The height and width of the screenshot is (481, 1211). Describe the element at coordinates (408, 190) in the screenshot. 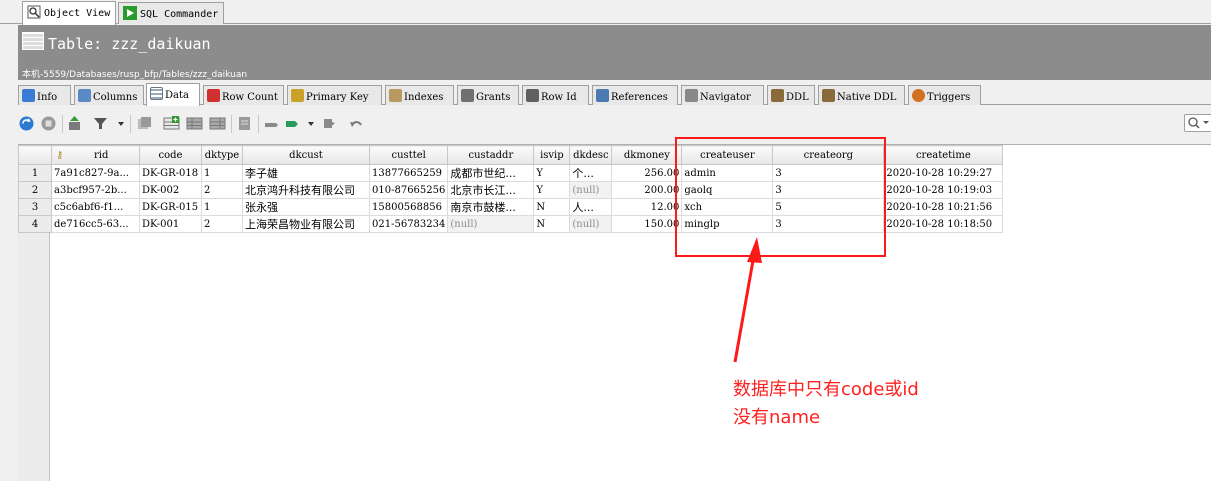

I see `cell-custtel: 010-87665256` at that location.